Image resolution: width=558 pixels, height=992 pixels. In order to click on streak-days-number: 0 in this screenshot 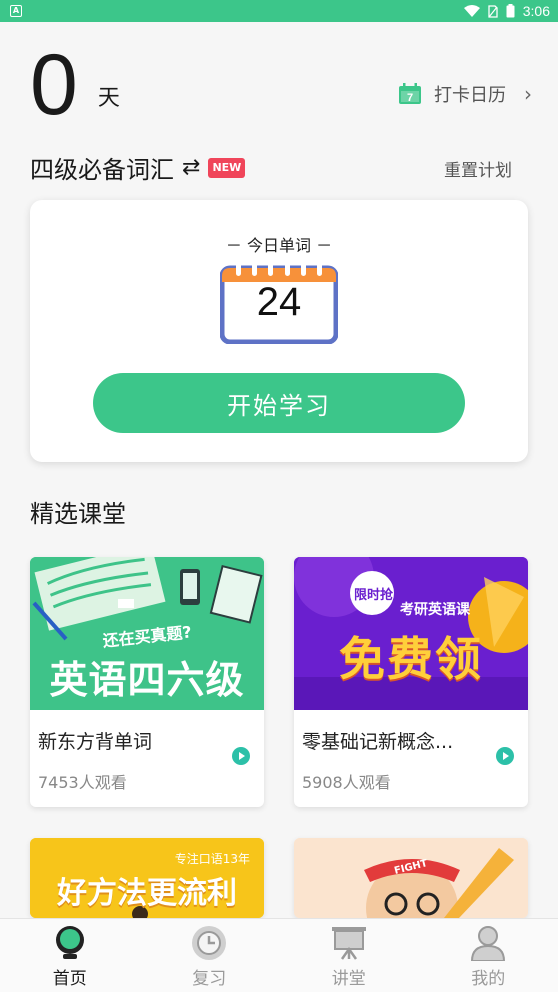, I will do `click(54, 85)`.